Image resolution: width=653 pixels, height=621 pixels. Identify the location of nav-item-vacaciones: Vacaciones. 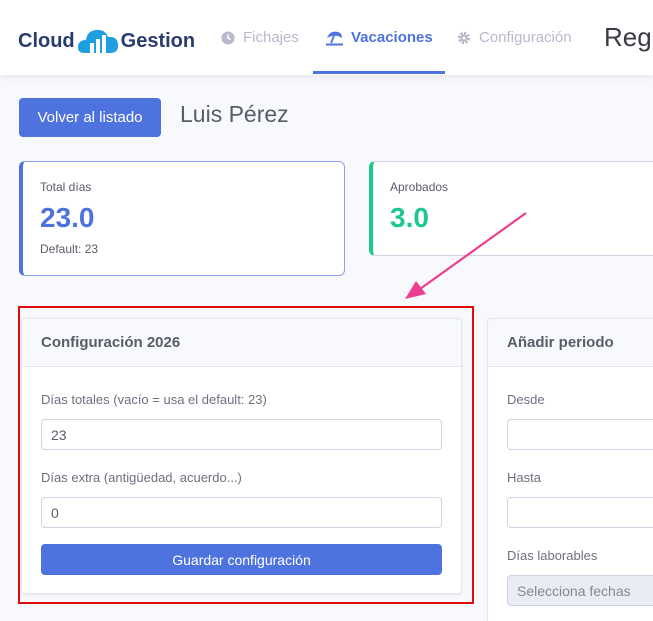
(379, 37).